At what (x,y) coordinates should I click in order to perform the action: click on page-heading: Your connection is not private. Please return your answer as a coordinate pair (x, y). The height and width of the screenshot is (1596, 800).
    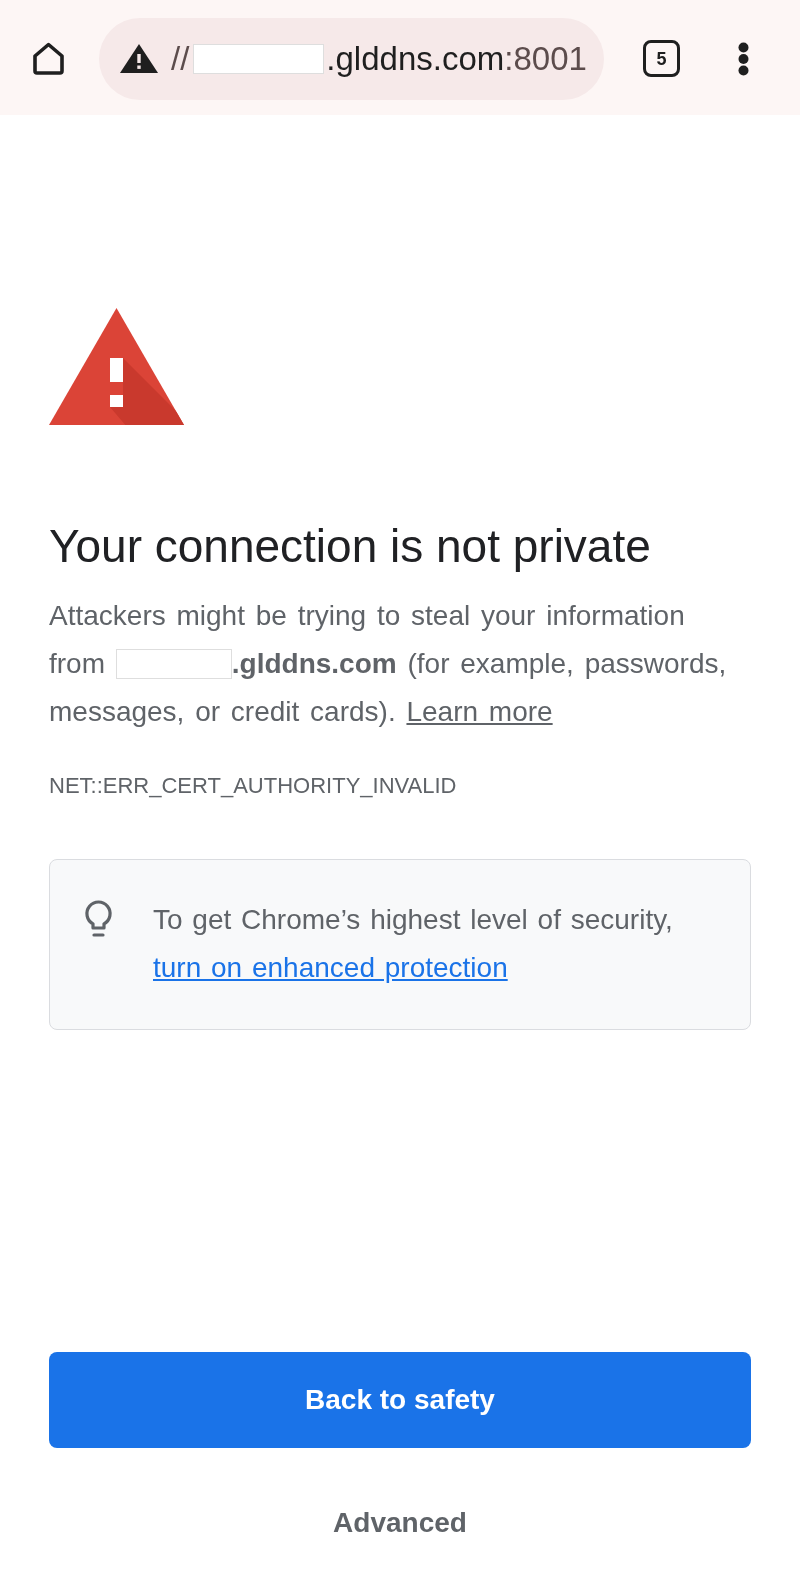
    Looking at the image, I should click on (350, 546).